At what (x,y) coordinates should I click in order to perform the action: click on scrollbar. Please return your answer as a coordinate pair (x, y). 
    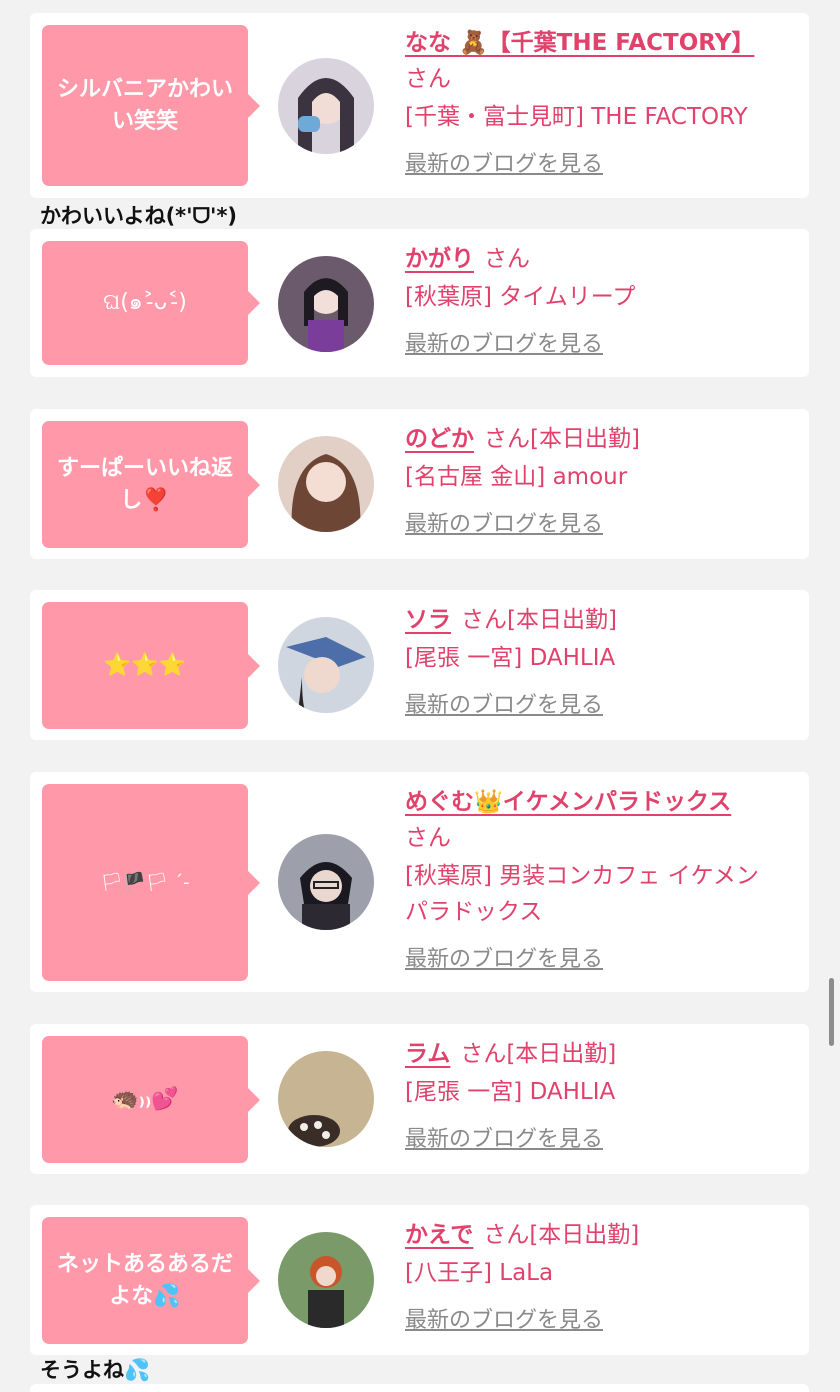
    Looking at the image, I should click on (831, 1012).